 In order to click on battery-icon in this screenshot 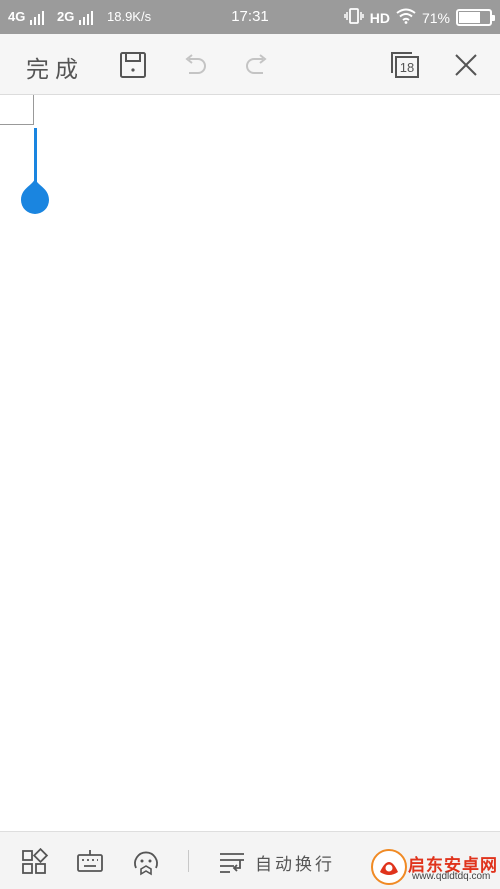, I will do `click(475, 17)`.